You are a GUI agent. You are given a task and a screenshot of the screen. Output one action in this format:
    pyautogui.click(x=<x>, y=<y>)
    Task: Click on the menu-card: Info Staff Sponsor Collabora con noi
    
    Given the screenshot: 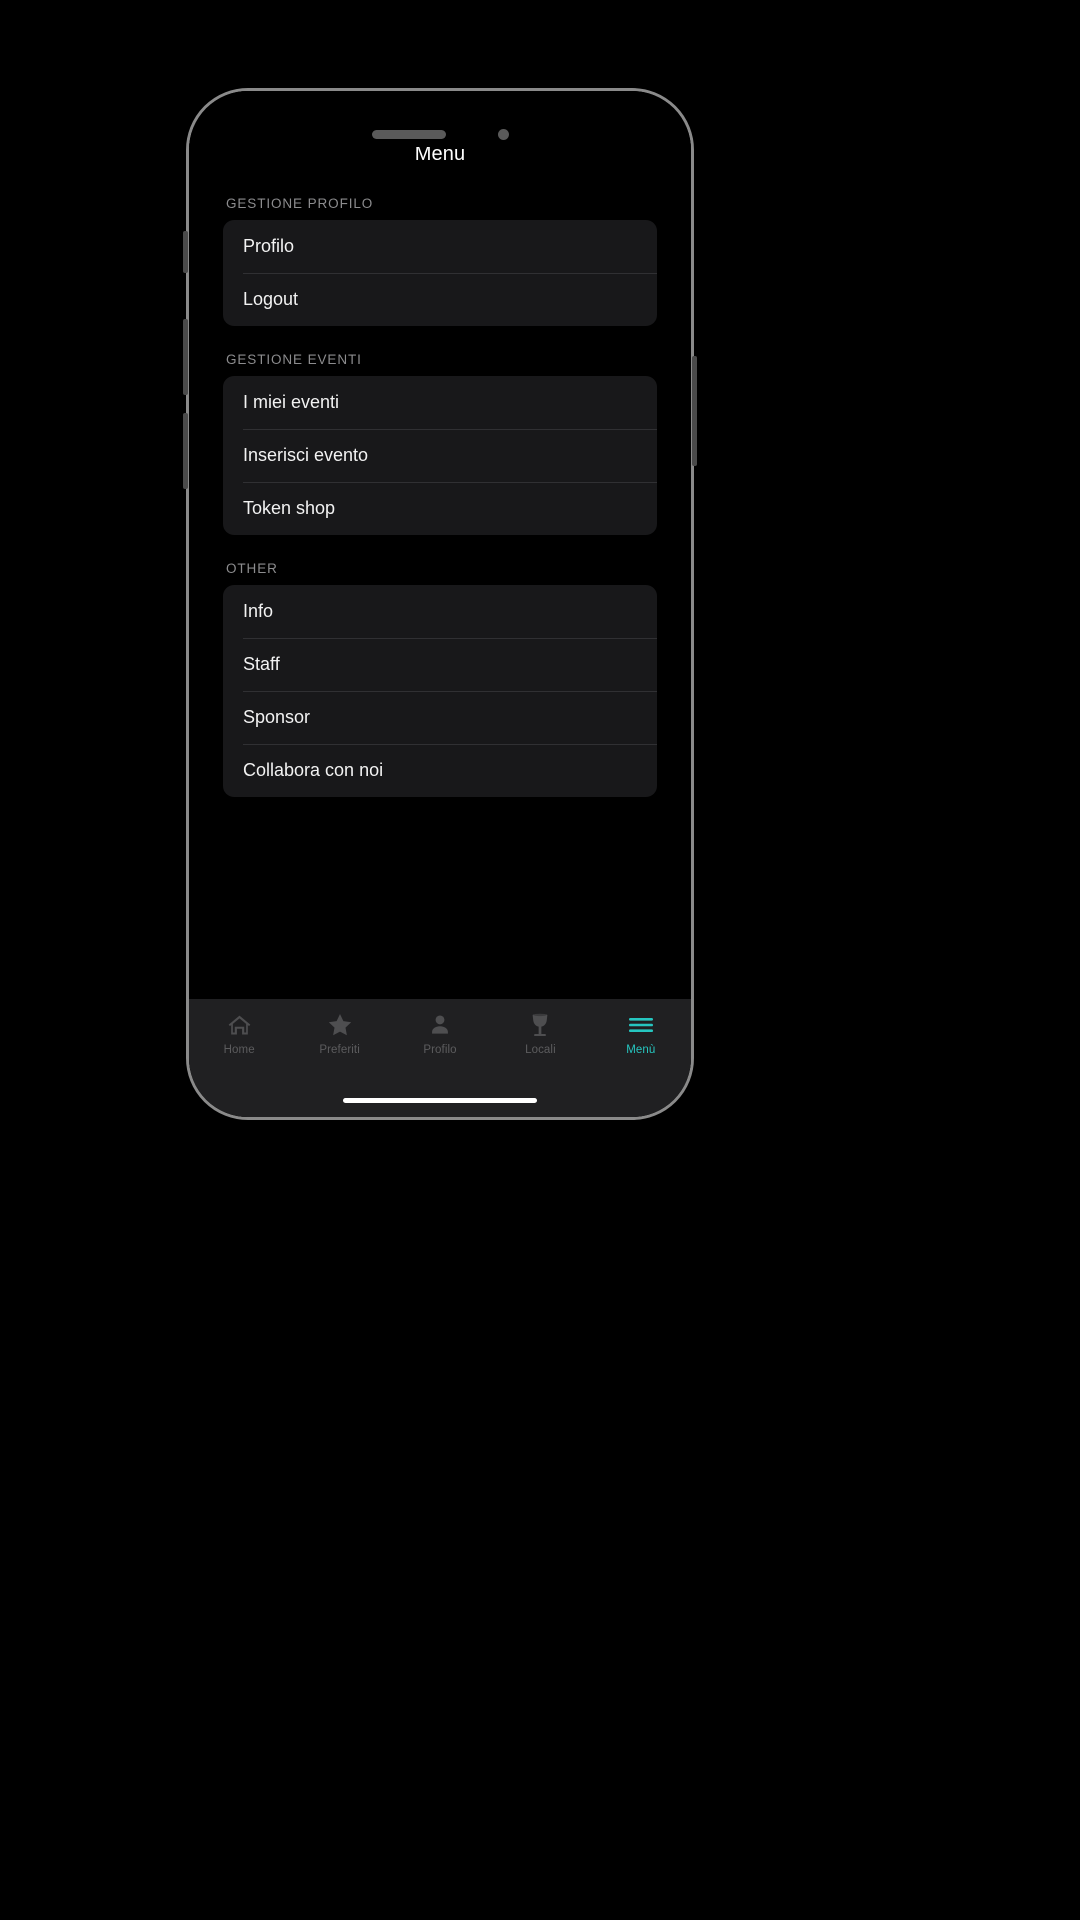 What is the action you would take?
    pyautogui.click(x=440, y=691)
    